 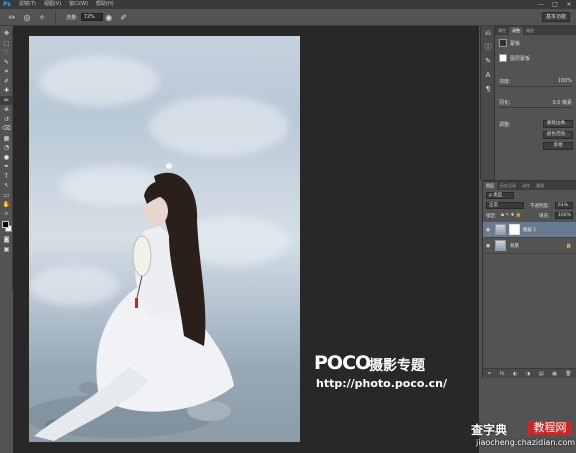 I want to click on tab-adjustments: 调整, so click(x=516, y=31).